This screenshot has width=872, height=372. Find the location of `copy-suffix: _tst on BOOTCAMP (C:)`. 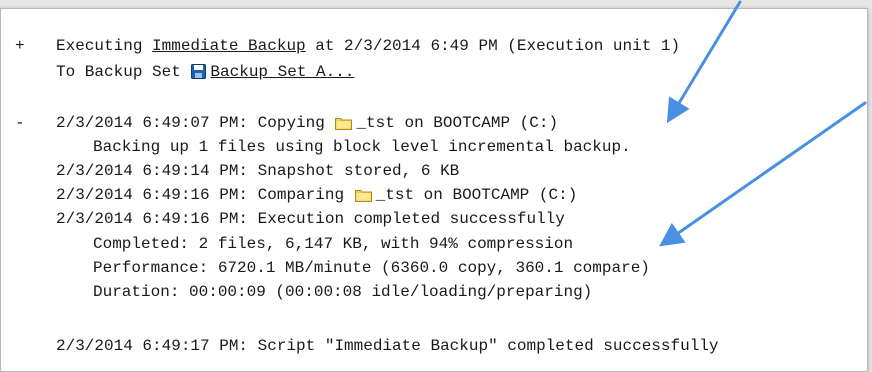

copy-suffix: _tst on BOOTCAMP (C:) is located at coordinates (457, 123).